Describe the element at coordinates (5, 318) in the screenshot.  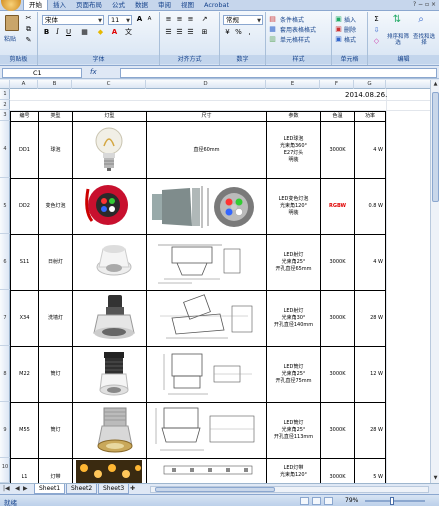
I see `row-header-7: 7` at that location.